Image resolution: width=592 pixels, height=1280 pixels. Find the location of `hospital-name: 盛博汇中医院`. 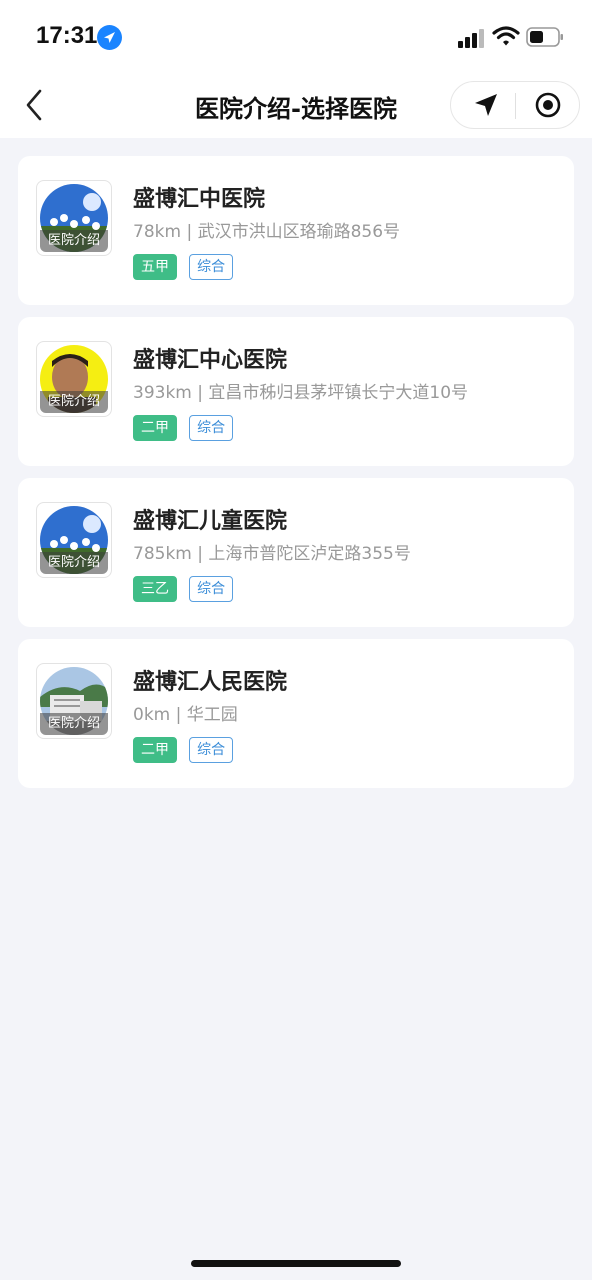

hospital-name: 盛博汇中医院 is located at coordinates (199, 199).